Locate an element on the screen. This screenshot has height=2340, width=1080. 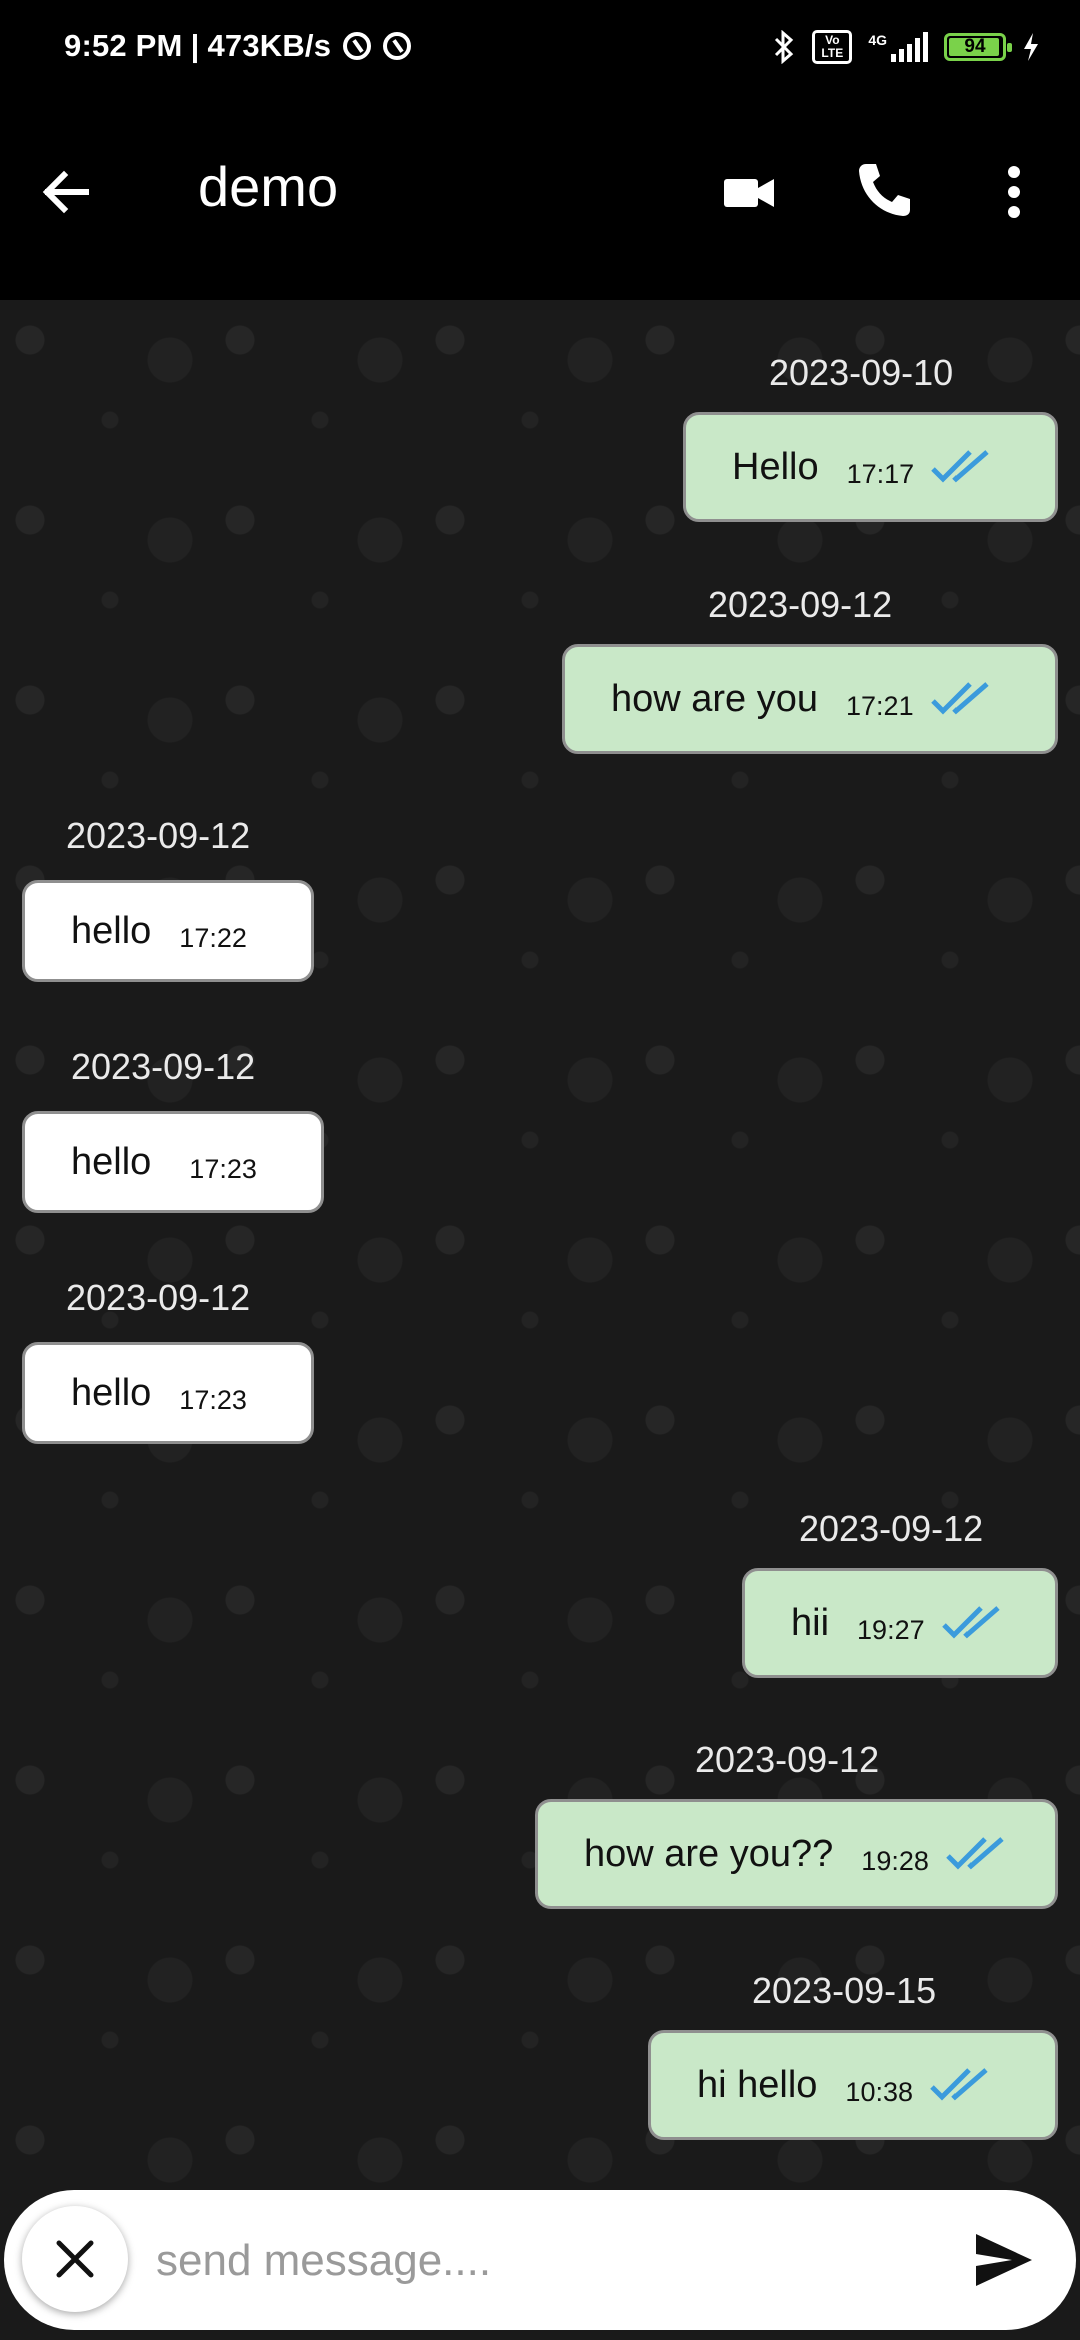
message-text: Hello is located at coordinates (775, 466).